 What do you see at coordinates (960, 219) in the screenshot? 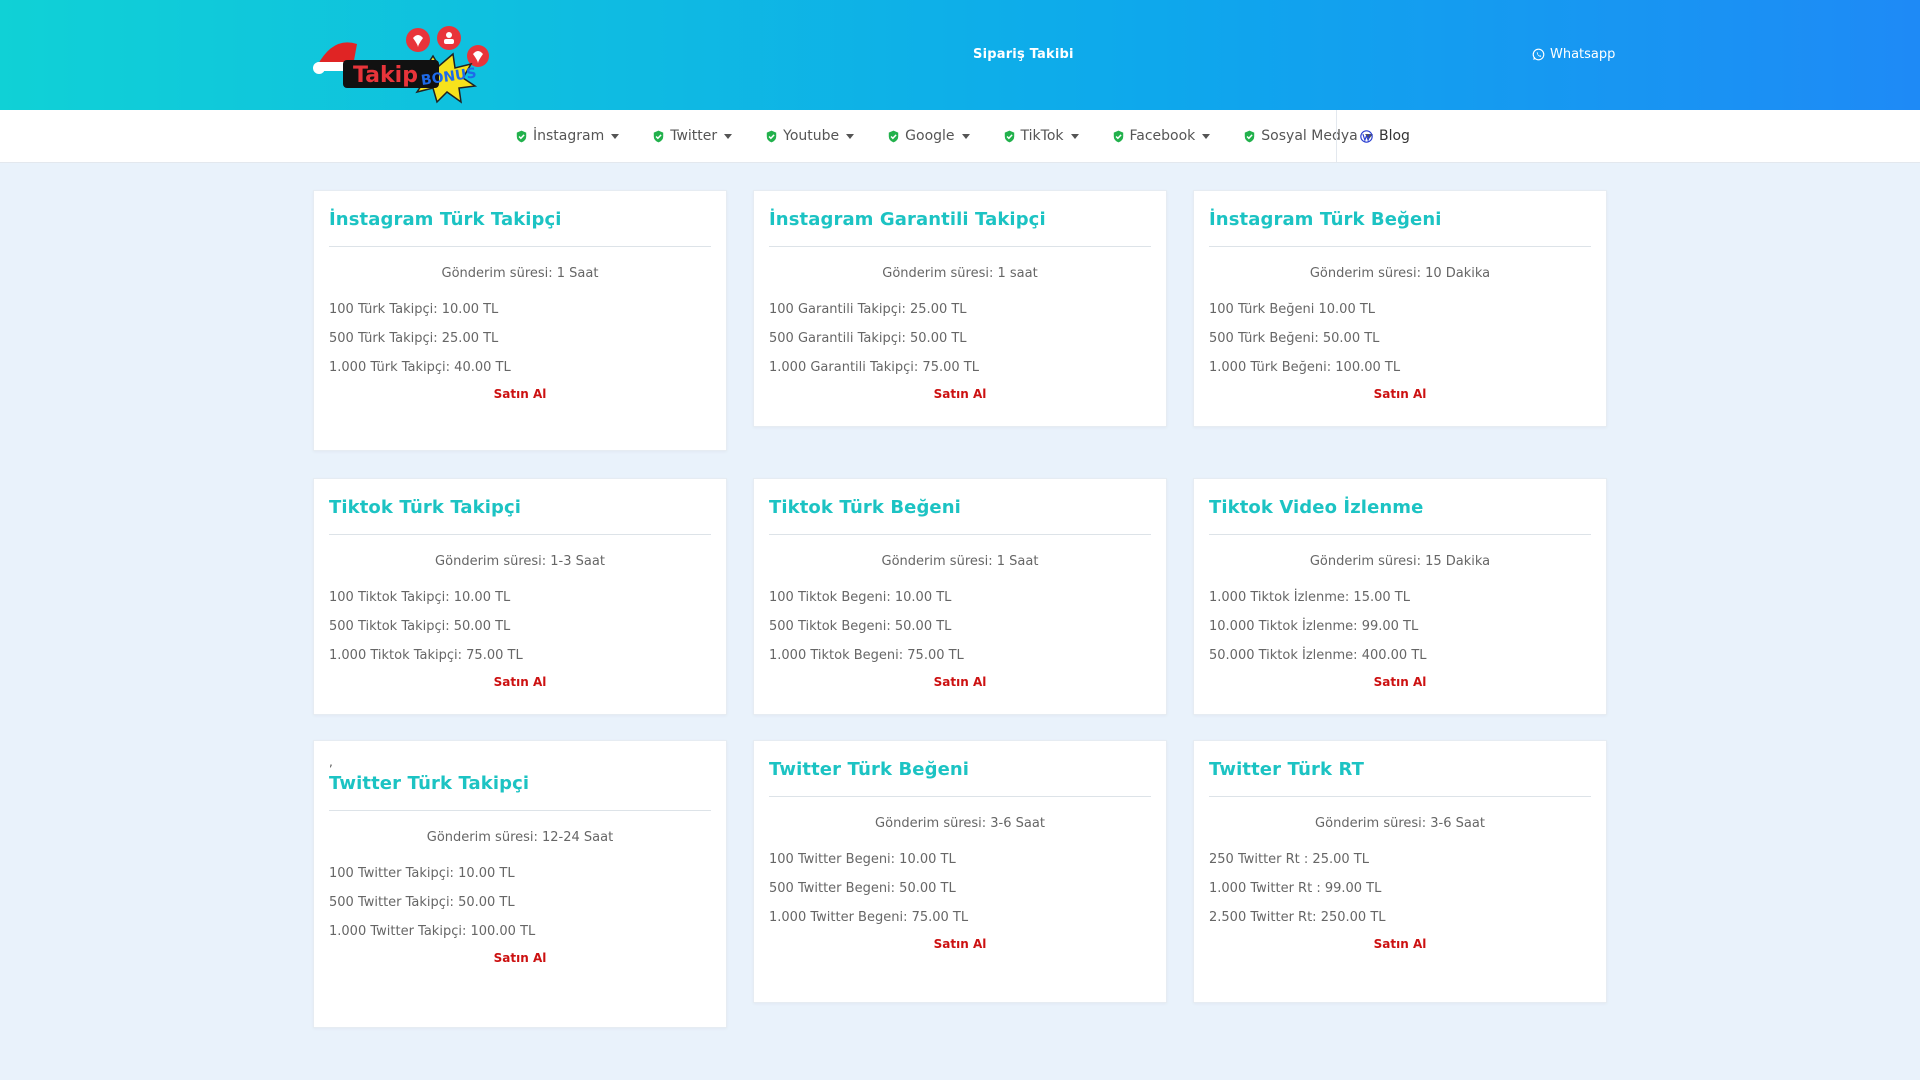
I see `card-title: İnstagram Garantili Takipçi` at bounding box center [960, 219].